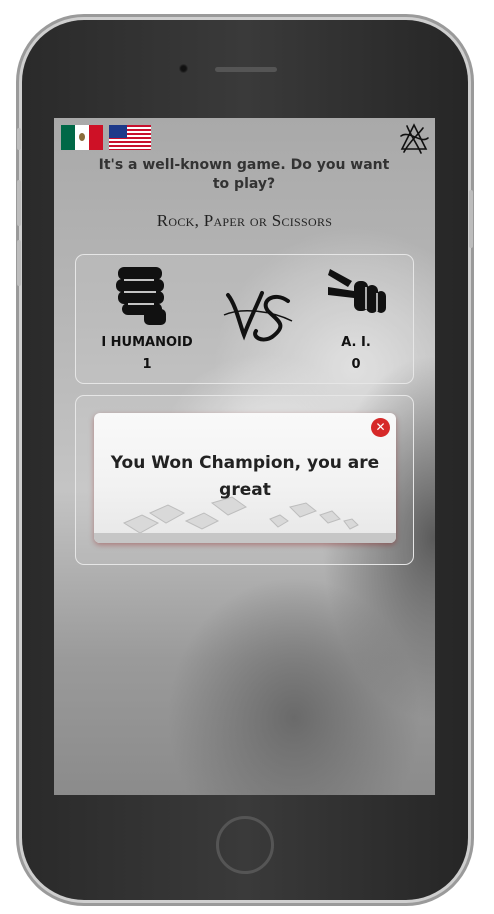  I want to click on game-title: Rock, Paper or Scissors, so click(244, 220).